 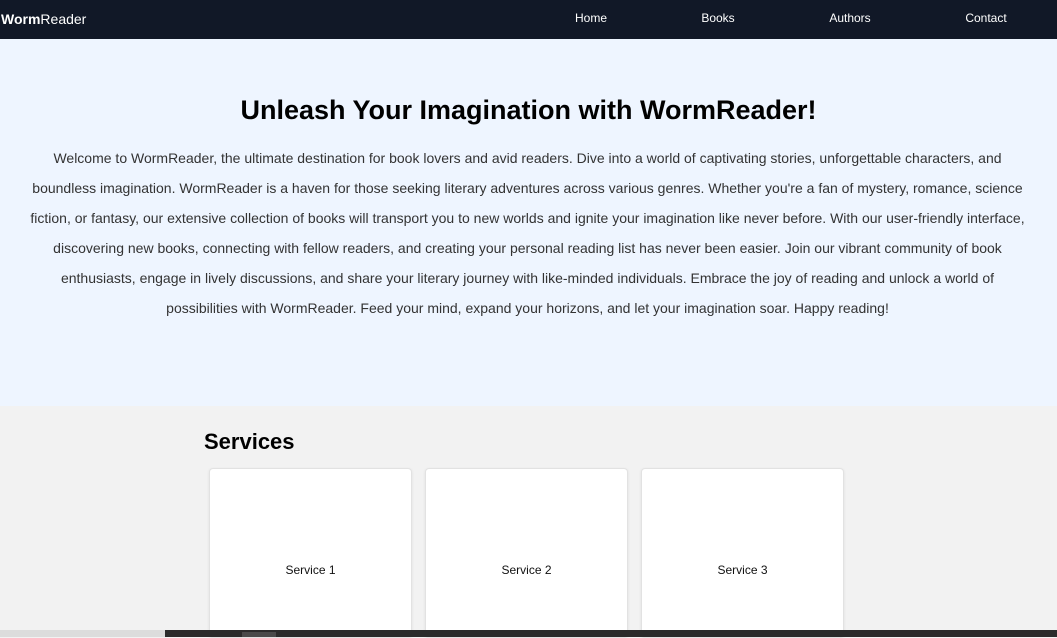 What do you see at coordinates (63, 19) in the screenshot?
I see `brand-regular-text: Reader` at bounding box center [63, 19].